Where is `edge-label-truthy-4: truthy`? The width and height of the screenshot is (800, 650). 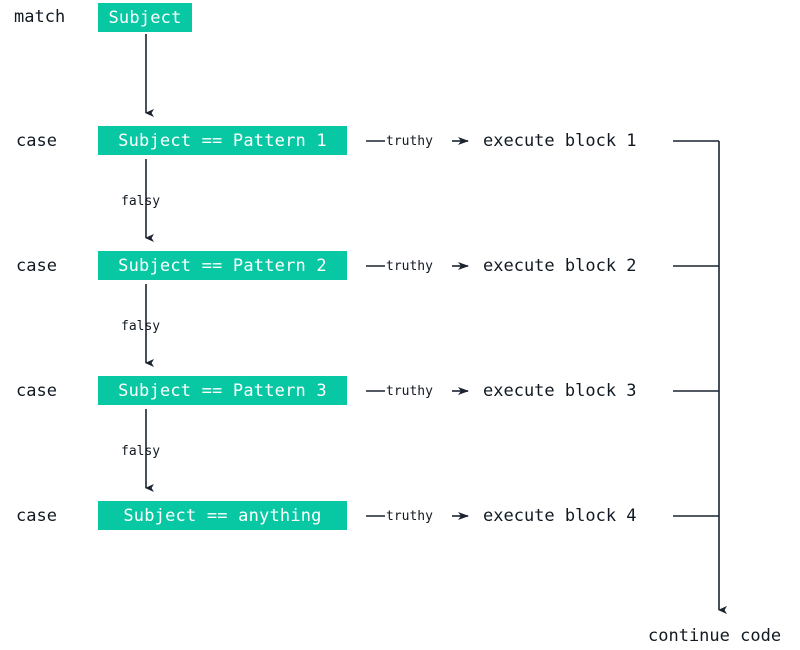 edge-label-truthy-4: truthy is located at coordinates (409, 516).